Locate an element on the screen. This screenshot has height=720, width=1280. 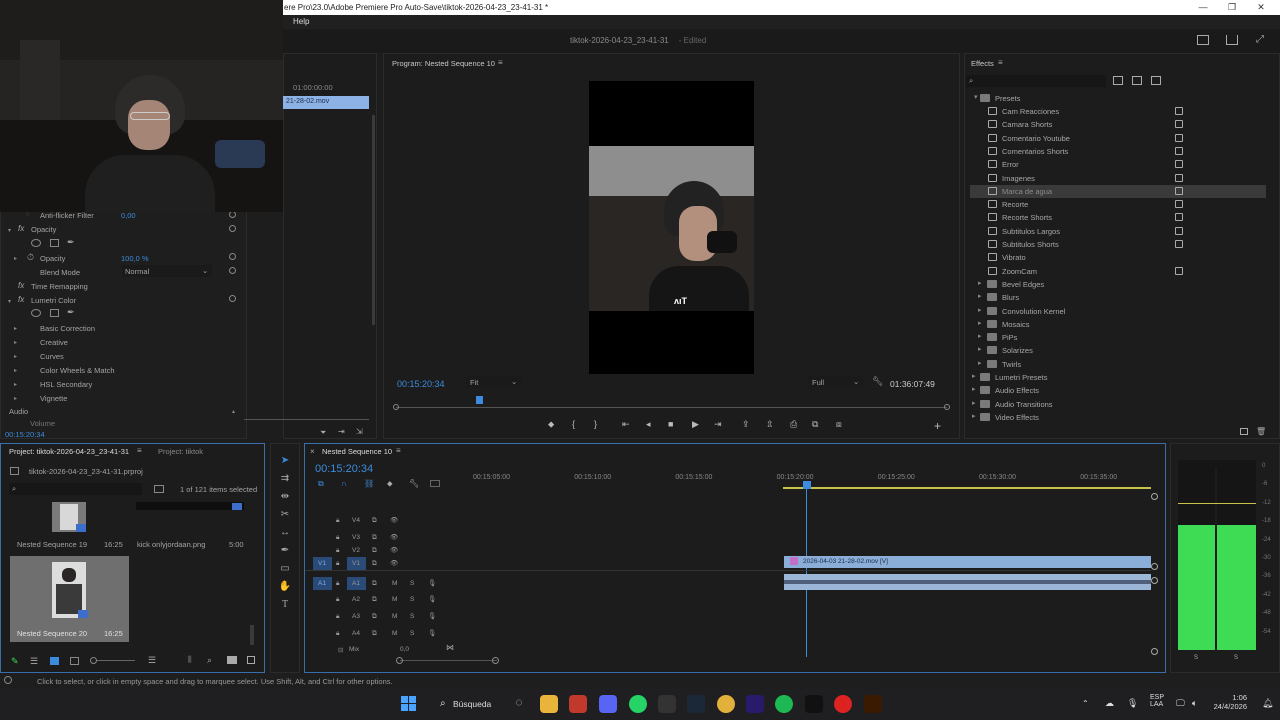
taskbar-search: Búsqueda is located at coordinates (472, 704).